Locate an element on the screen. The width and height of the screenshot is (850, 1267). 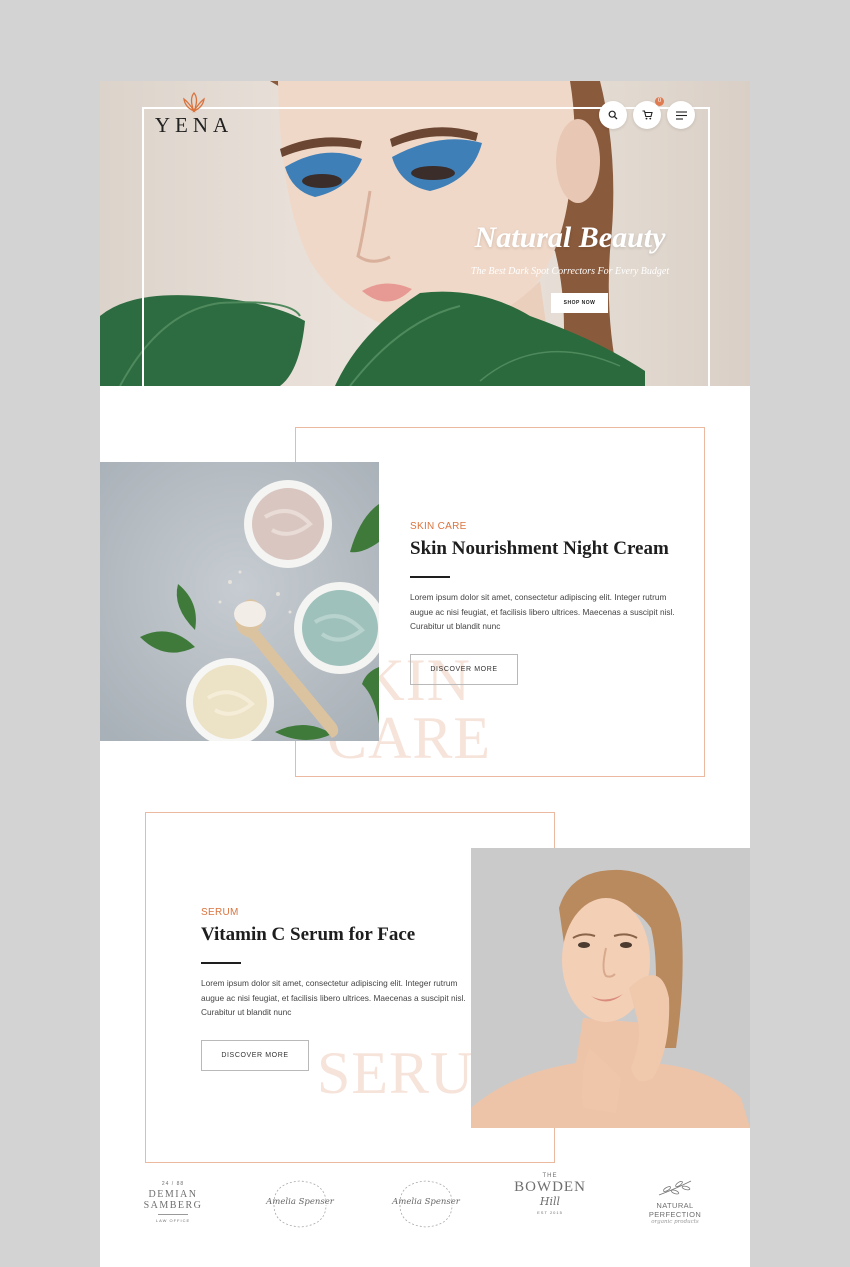
menu-icon is located at coordinates (681, 115).